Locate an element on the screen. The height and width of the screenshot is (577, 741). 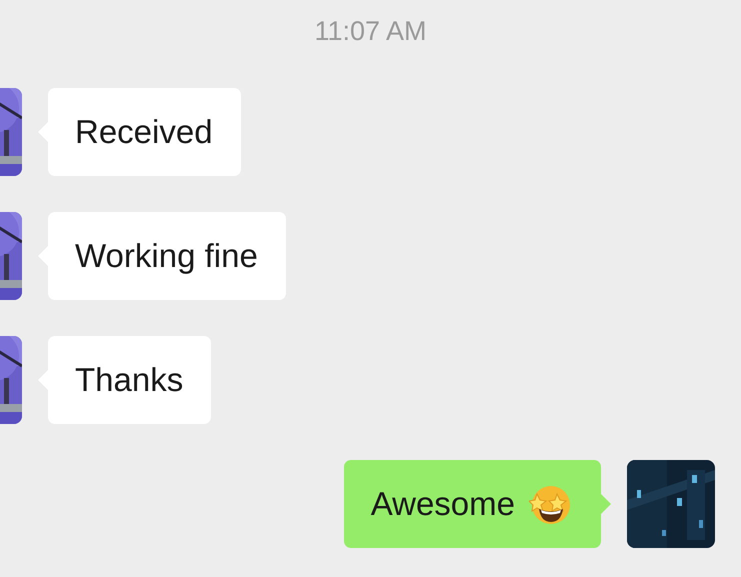
message-text: Received is located at coordinates (144, 132).